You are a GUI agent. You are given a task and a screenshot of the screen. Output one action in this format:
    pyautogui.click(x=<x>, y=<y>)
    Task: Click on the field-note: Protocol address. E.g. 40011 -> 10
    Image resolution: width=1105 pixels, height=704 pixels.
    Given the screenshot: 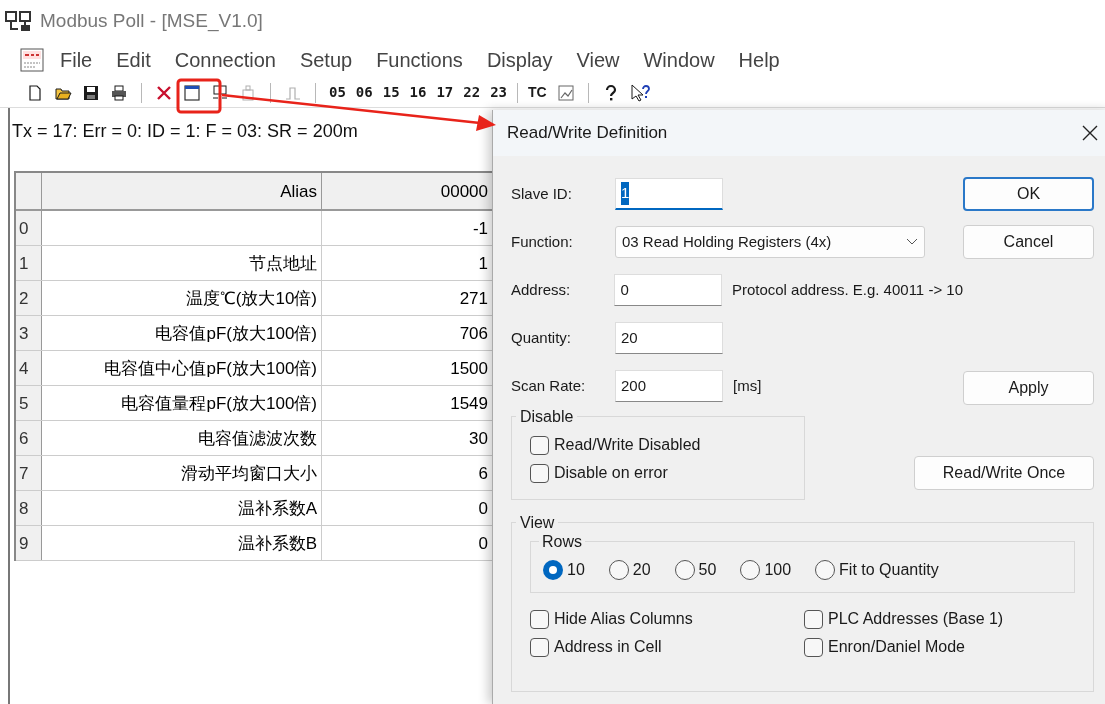 What is the action you would take?
    pyautogui.click(x=847, y=289)
    